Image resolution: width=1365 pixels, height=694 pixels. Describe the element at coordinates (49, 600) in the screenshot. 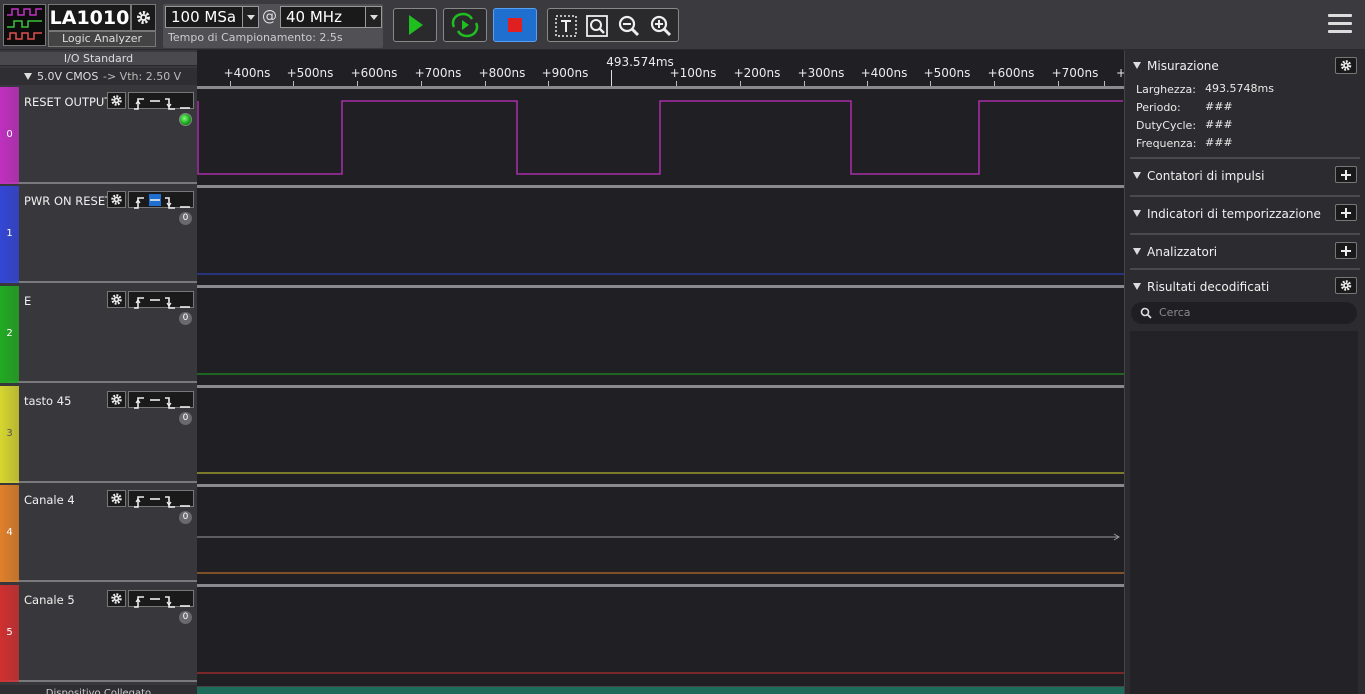

I see `channel-name: Canale 5` at that location.